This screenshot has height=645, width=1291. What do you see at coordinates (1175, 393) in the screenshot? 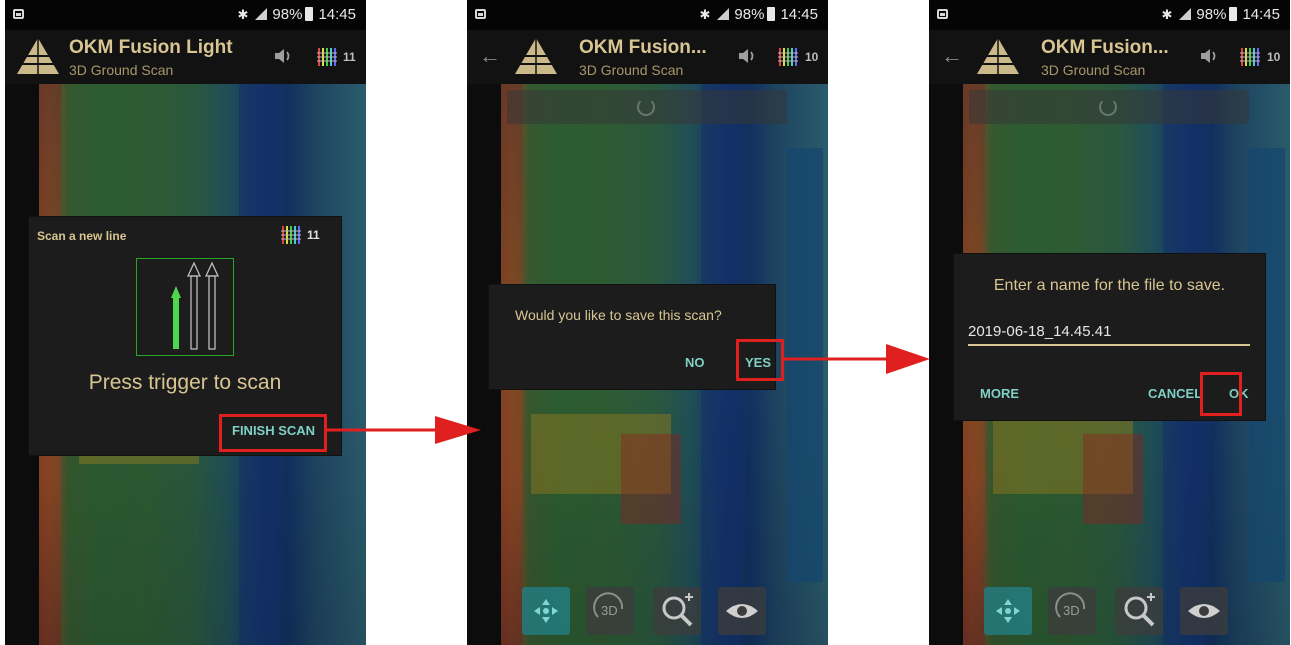
I see `cancel-button: CANCEL` at bounding box center [1175, 393].